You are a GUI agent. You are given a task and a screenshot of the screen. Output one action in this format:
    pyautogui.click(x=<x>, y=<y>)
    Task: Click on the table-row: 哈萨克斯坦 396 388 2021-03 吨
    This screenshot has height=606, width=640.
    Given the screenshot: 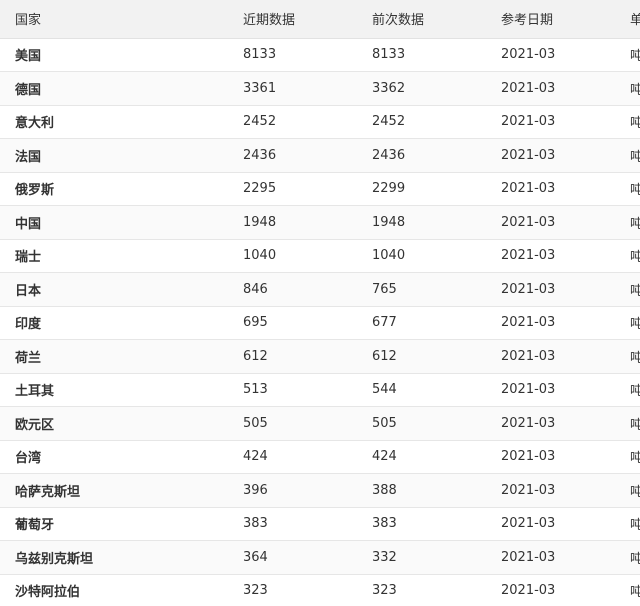 What is the action you would take?
    pyautogui.click(x=320, y=490)
    